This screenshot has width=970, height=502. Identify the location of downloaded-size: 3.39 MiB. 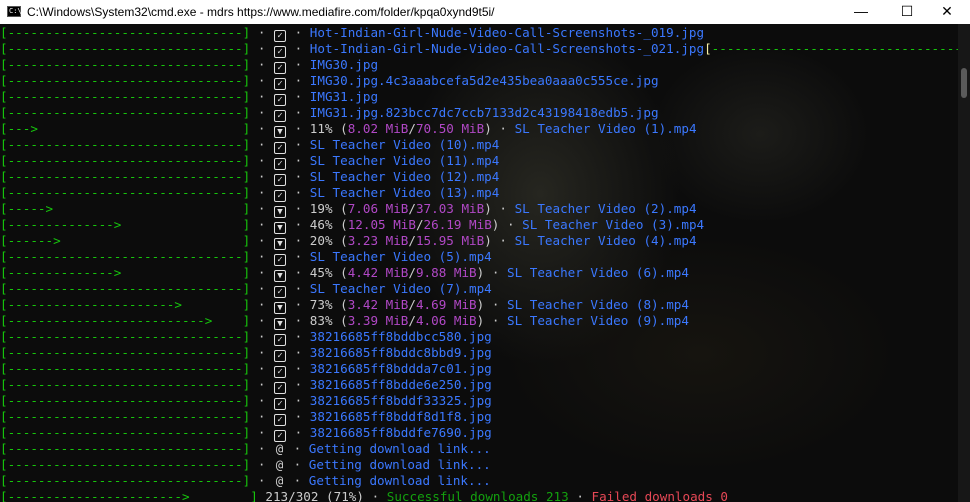
(378, 320).